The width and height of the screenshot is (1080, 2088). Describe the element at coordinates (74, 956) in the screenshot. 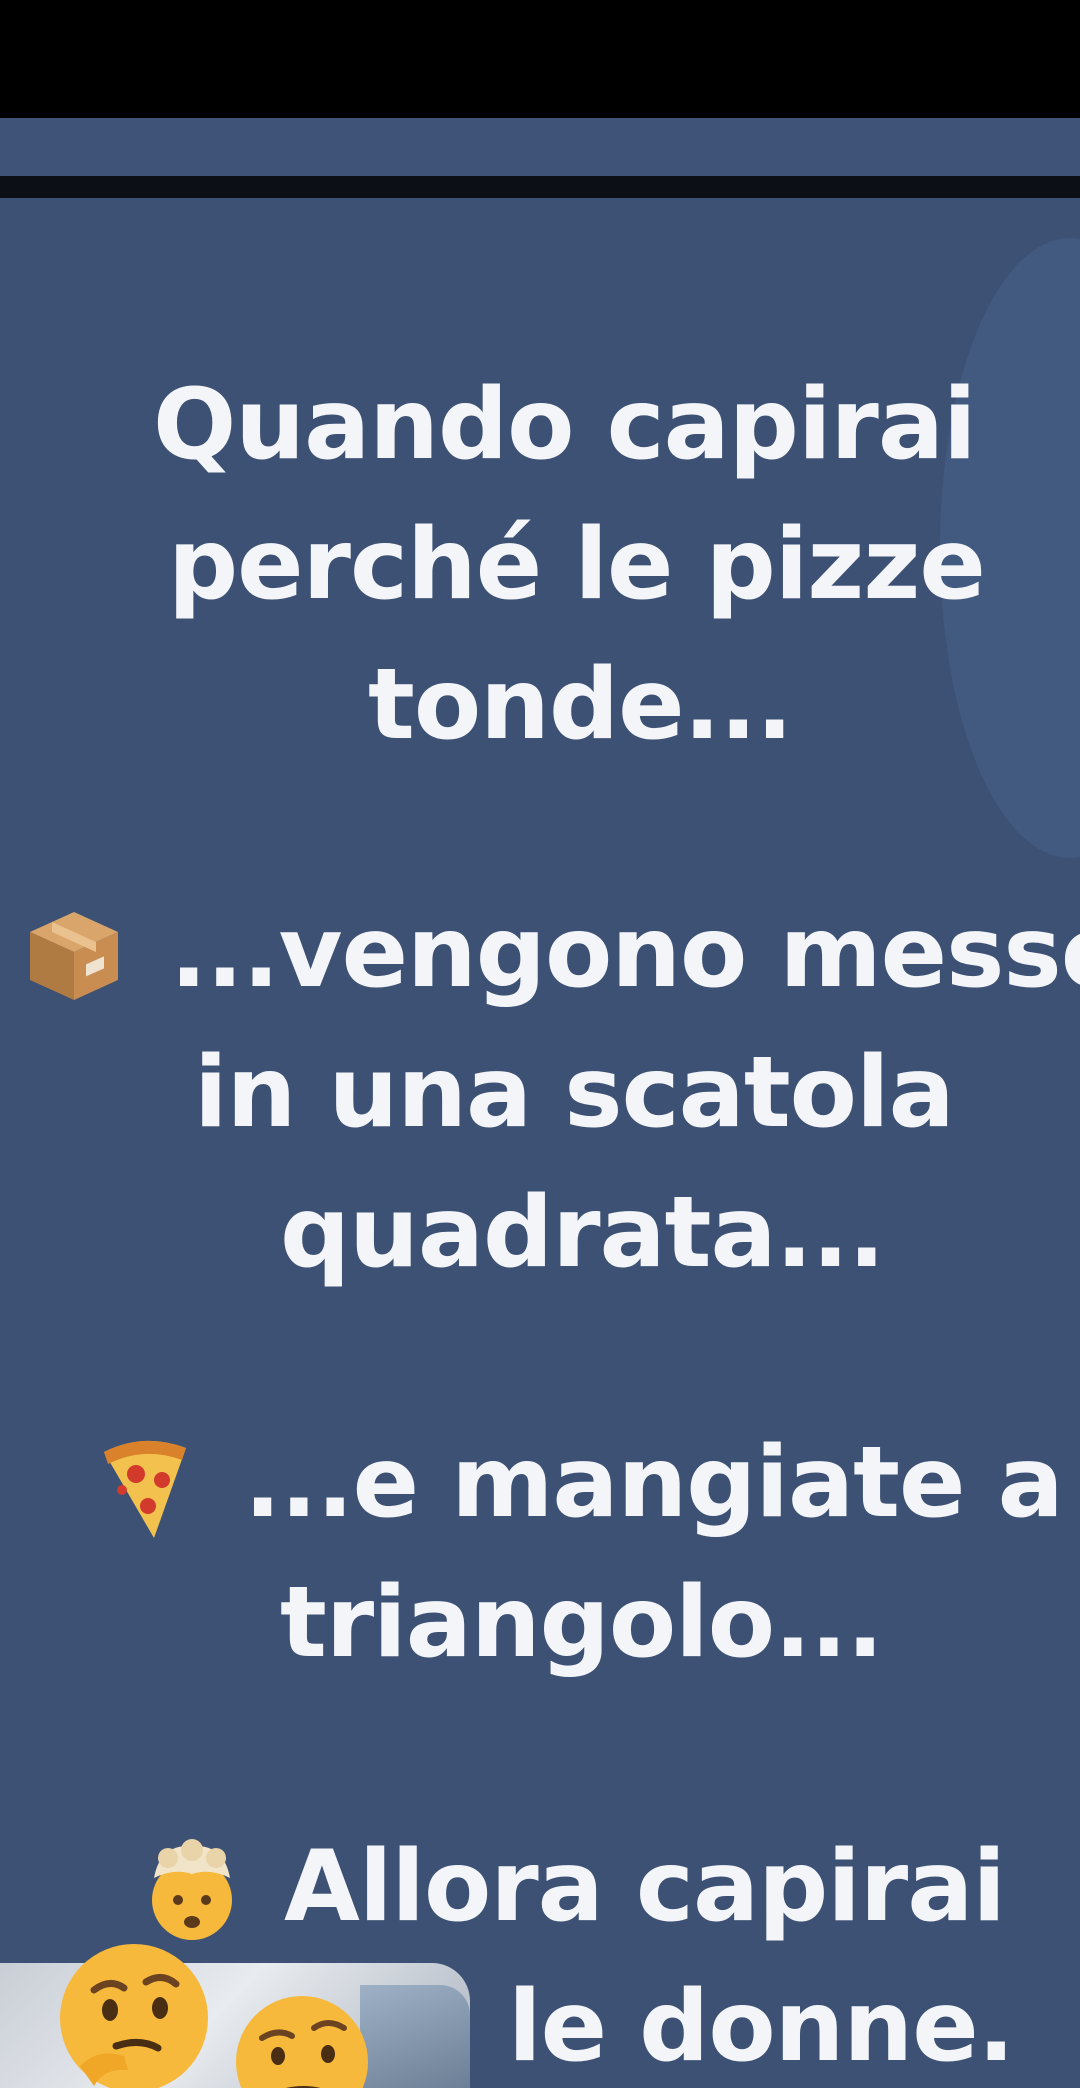

I see `package-icon` at that location.